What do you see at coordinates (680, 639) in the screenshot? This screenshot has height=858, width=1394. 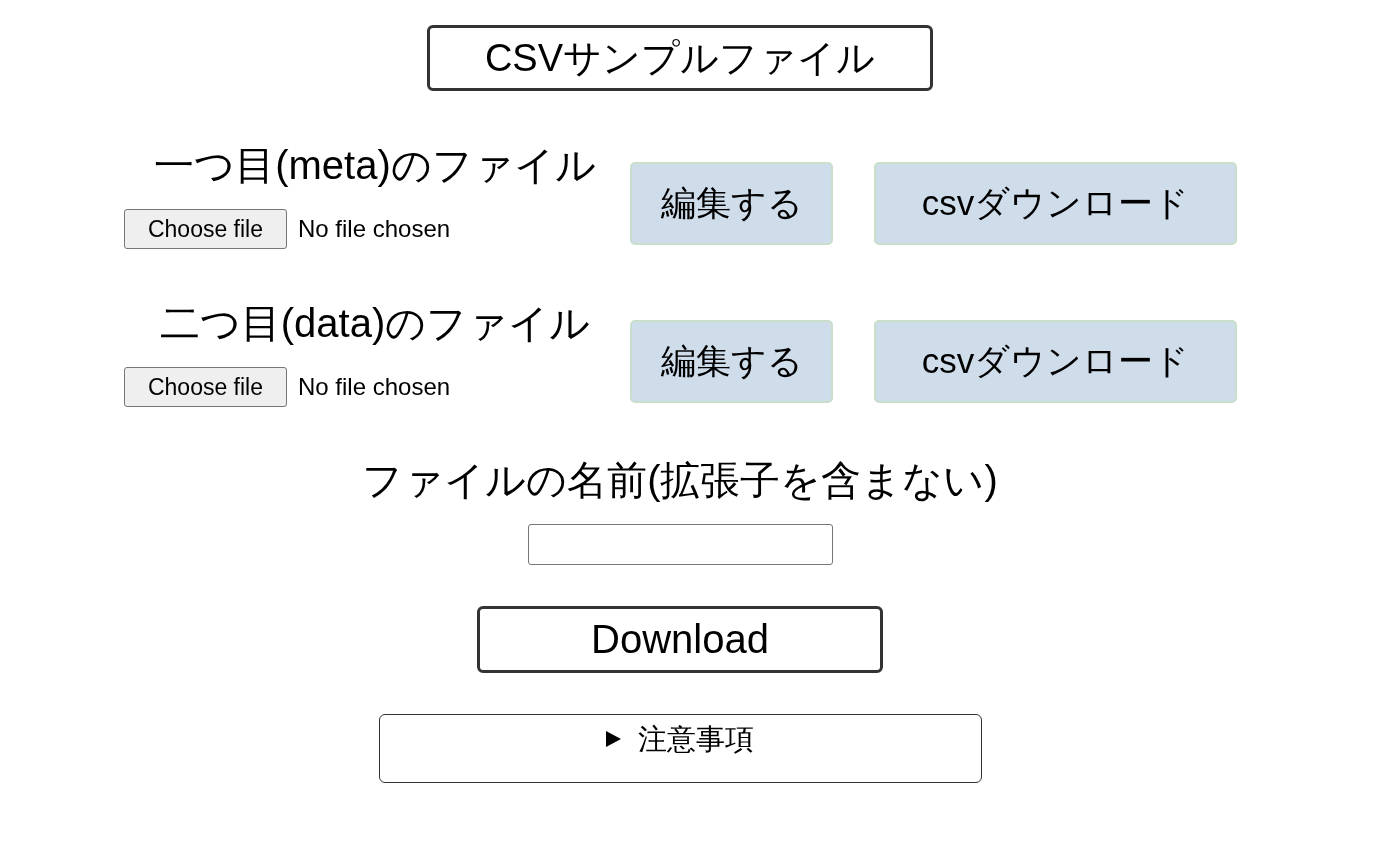 I see `download-button: Download` at bounding box center [680, 639].